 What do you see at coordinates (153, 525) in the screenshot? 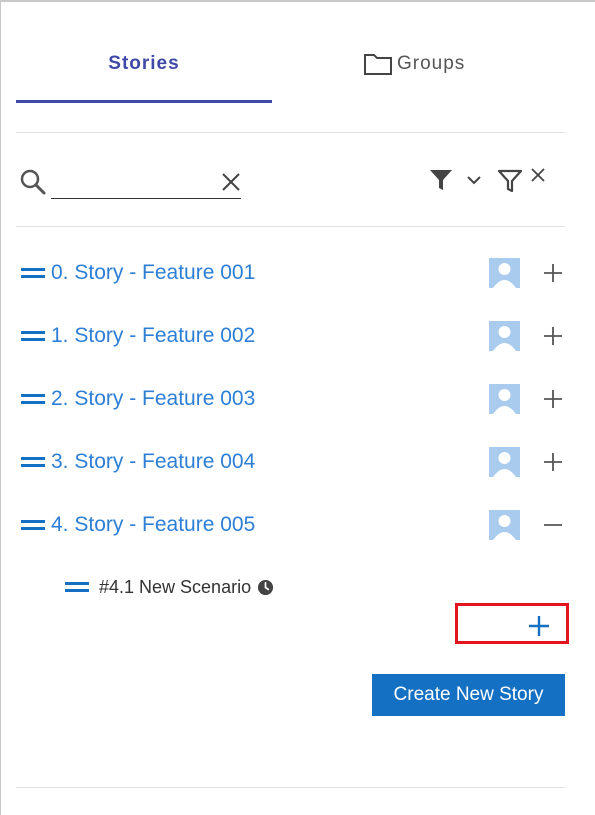
I see `story-title: 4. Story - Feature 005` at bounding box center [153, 525].